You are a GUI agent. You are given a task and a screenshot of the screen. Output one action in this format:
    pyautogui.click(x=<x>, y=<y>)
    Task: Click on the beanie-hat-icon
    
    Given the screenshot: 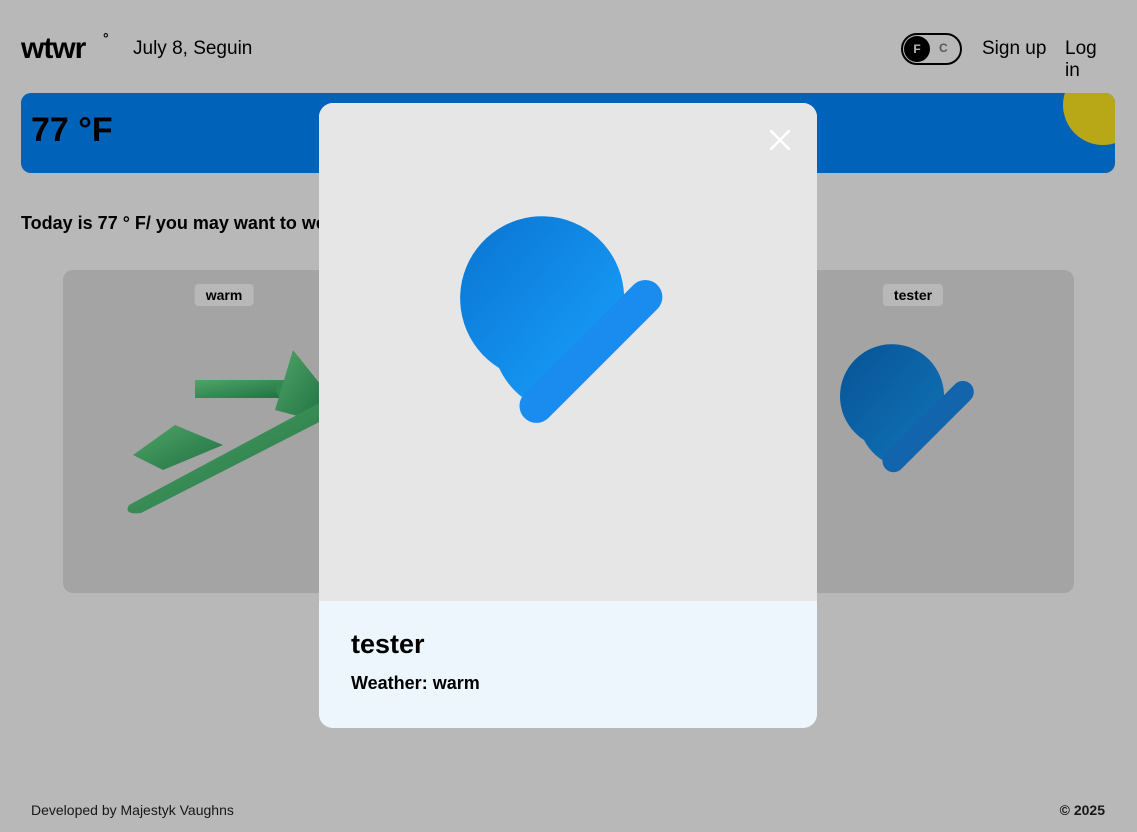 What is the action you would take?
    pyautogui.click(x=561, y=319)
    